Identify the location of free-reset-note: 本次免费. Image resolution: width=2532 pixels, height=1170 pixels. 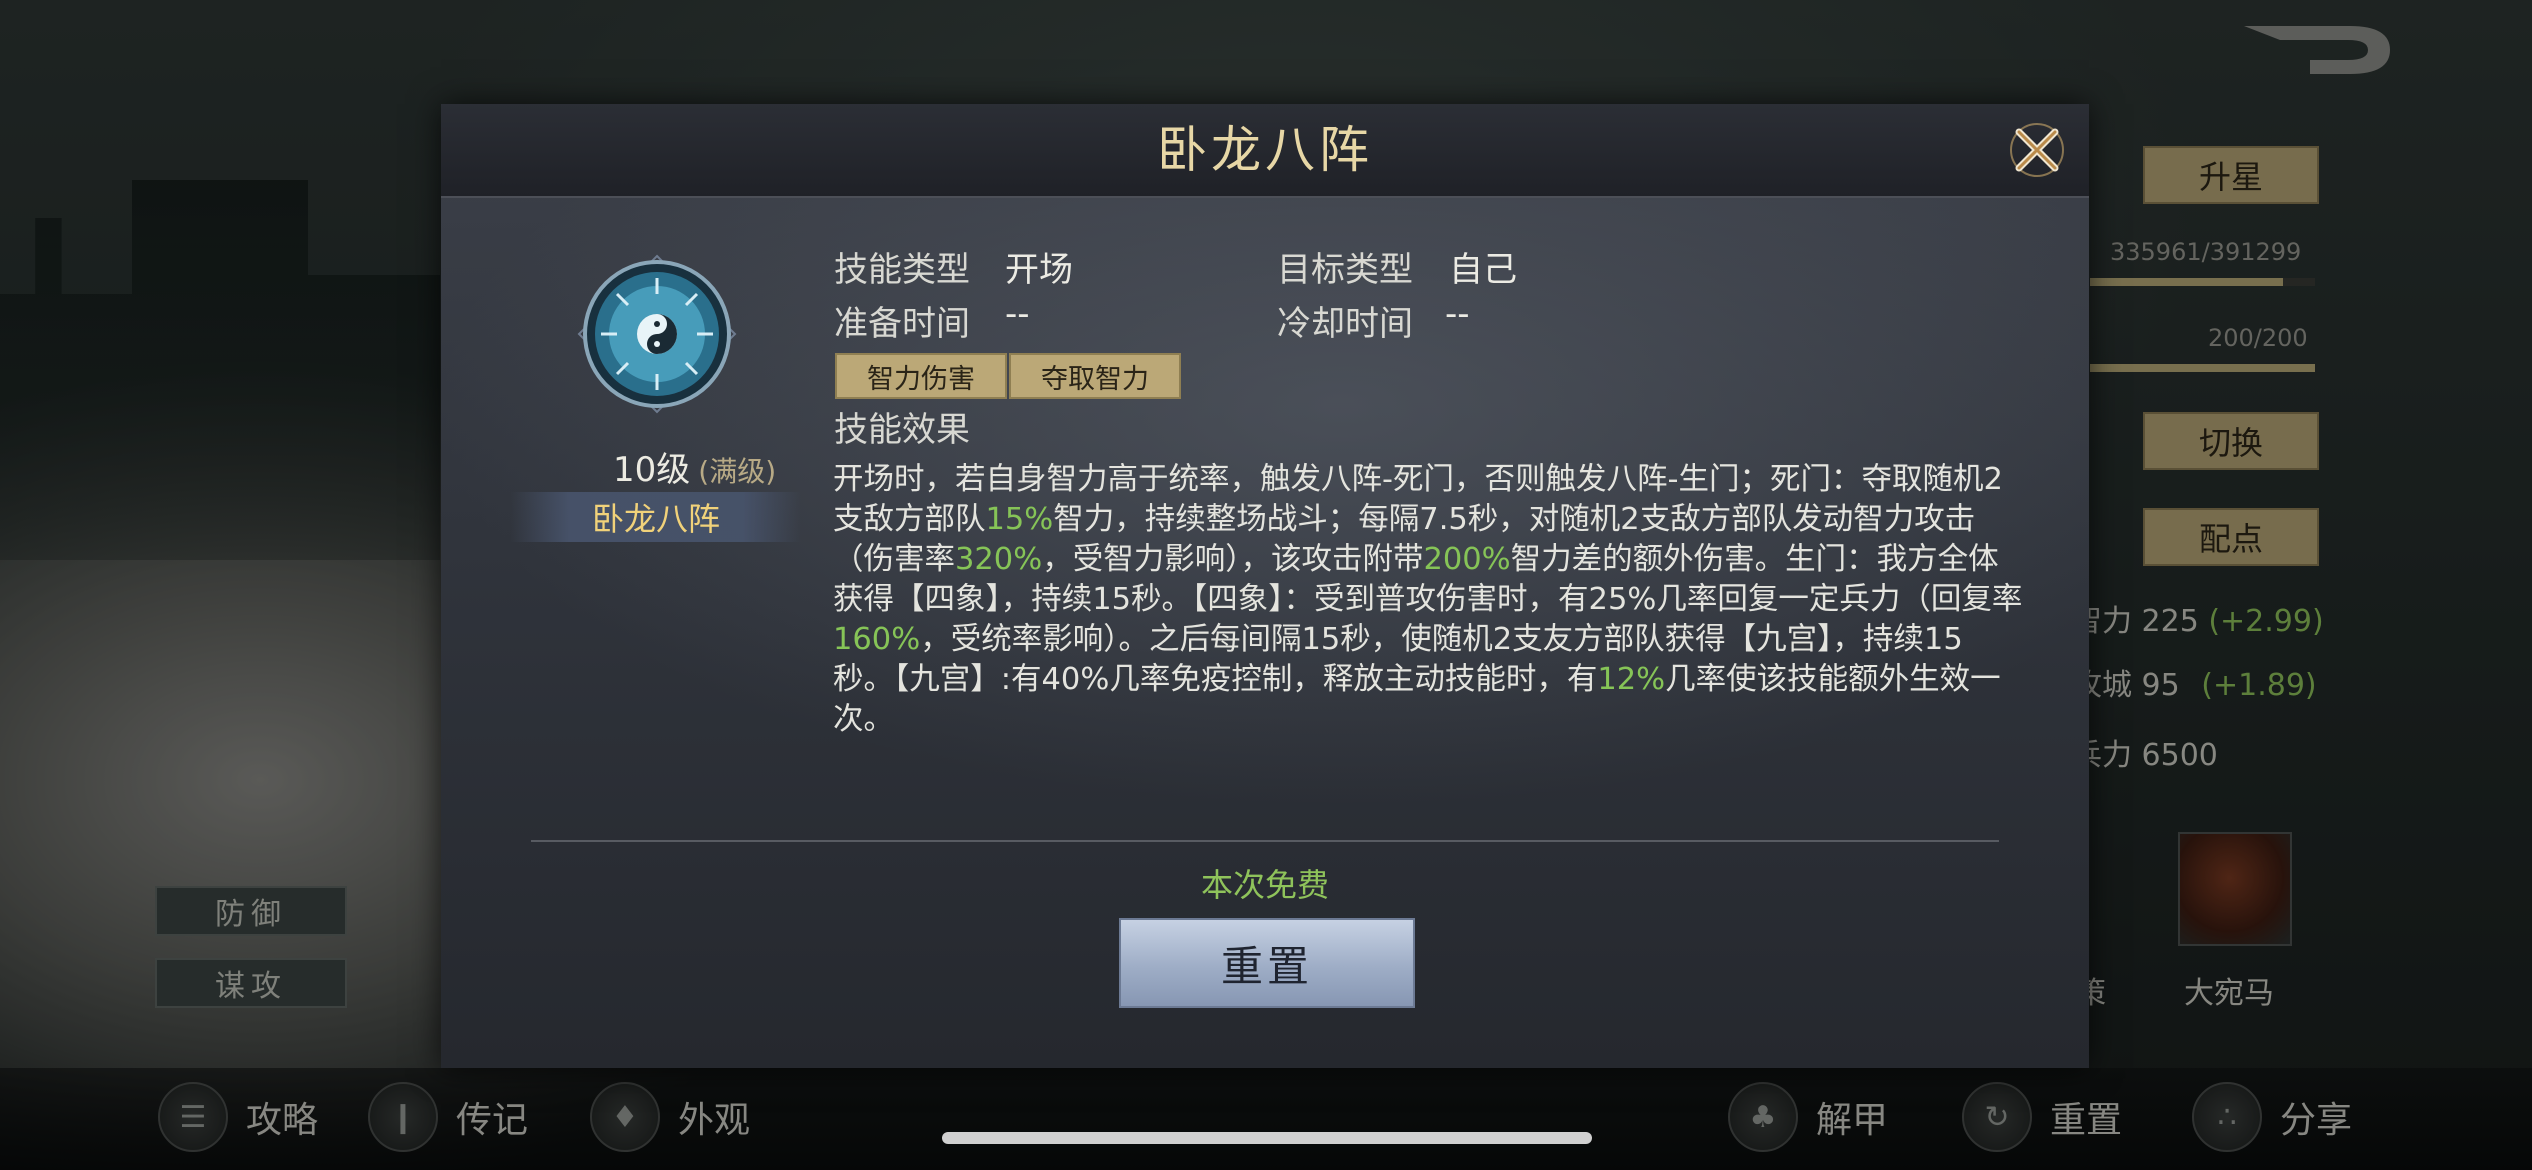
(1264, 885).